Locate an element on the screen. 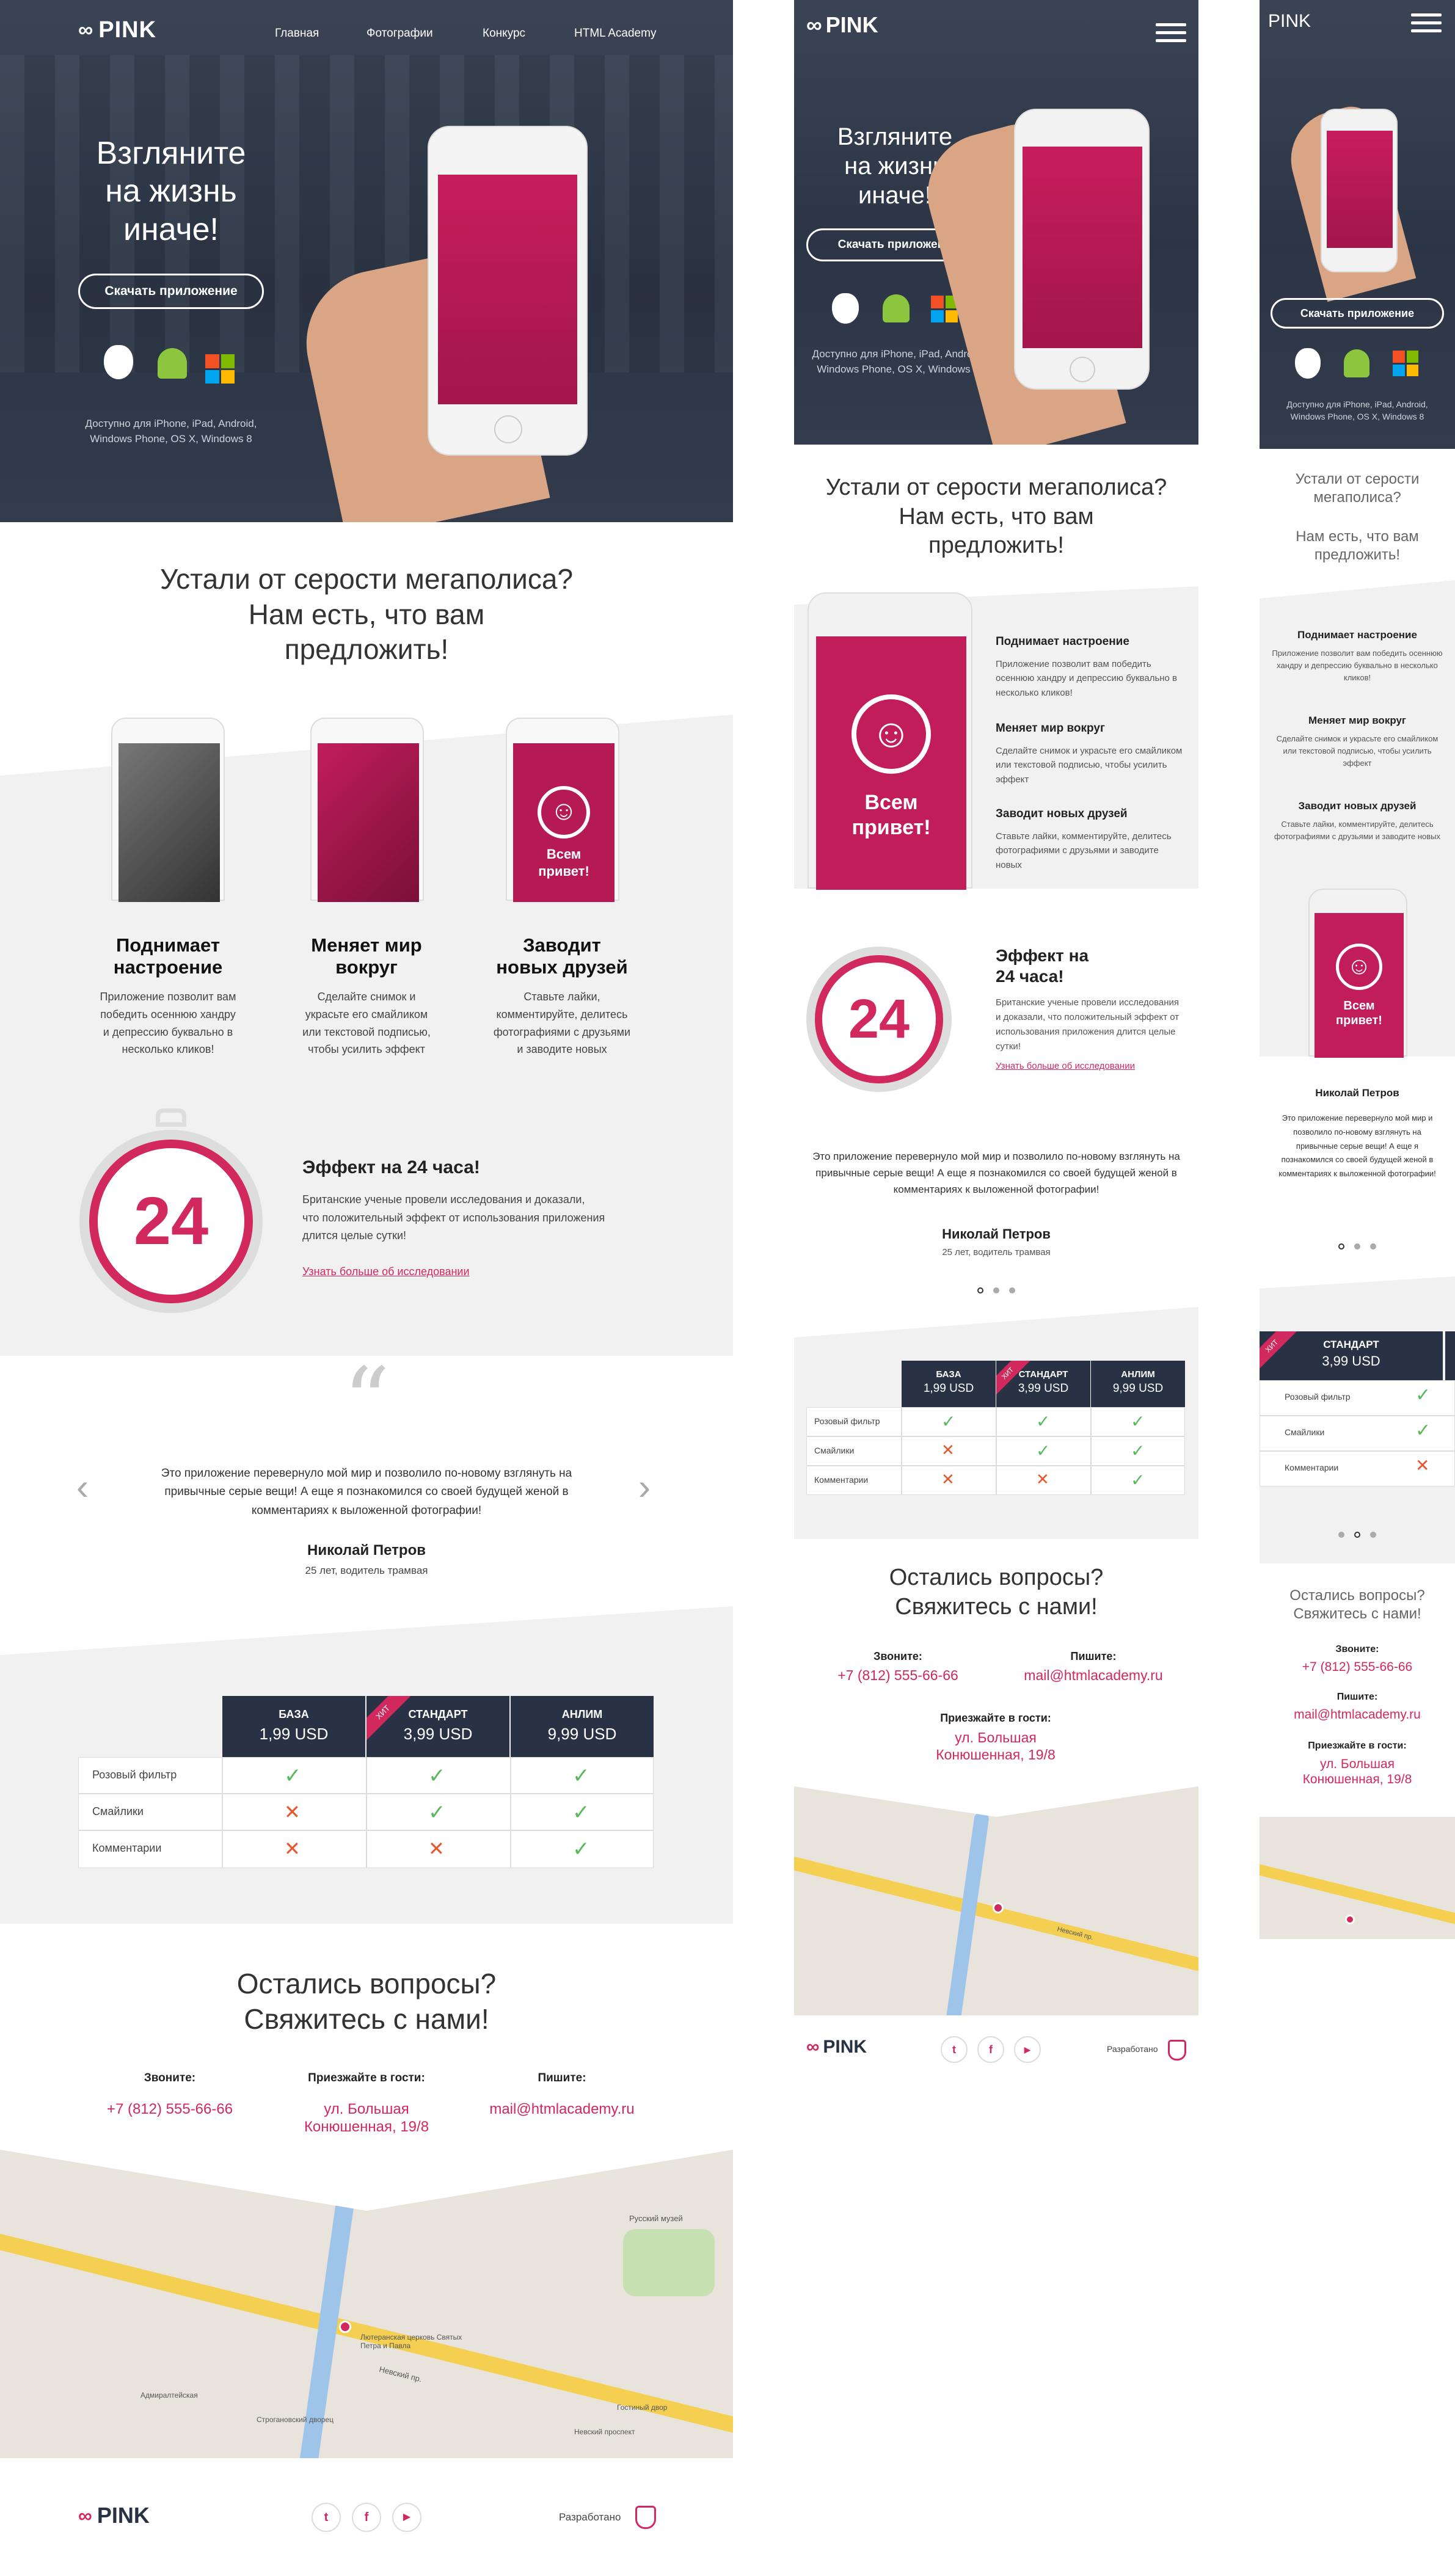 The width and height of the screenshot is (1455, 2576). mobile-contacts-title: Остались вопросы? Свяжитесь с нами! is located at coordinates (1357, 1605).